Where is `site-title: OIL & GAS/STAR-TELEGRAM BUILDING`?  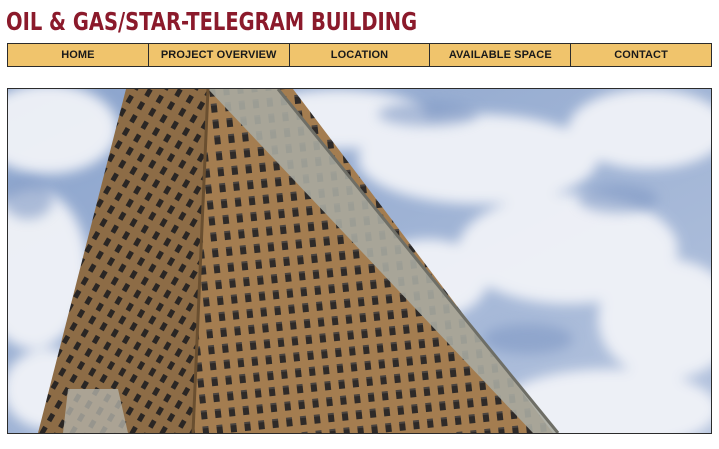 site-title: OIL & GAS/STAR-TELEGRAM BUILDING is located at coordinates (212, 21).